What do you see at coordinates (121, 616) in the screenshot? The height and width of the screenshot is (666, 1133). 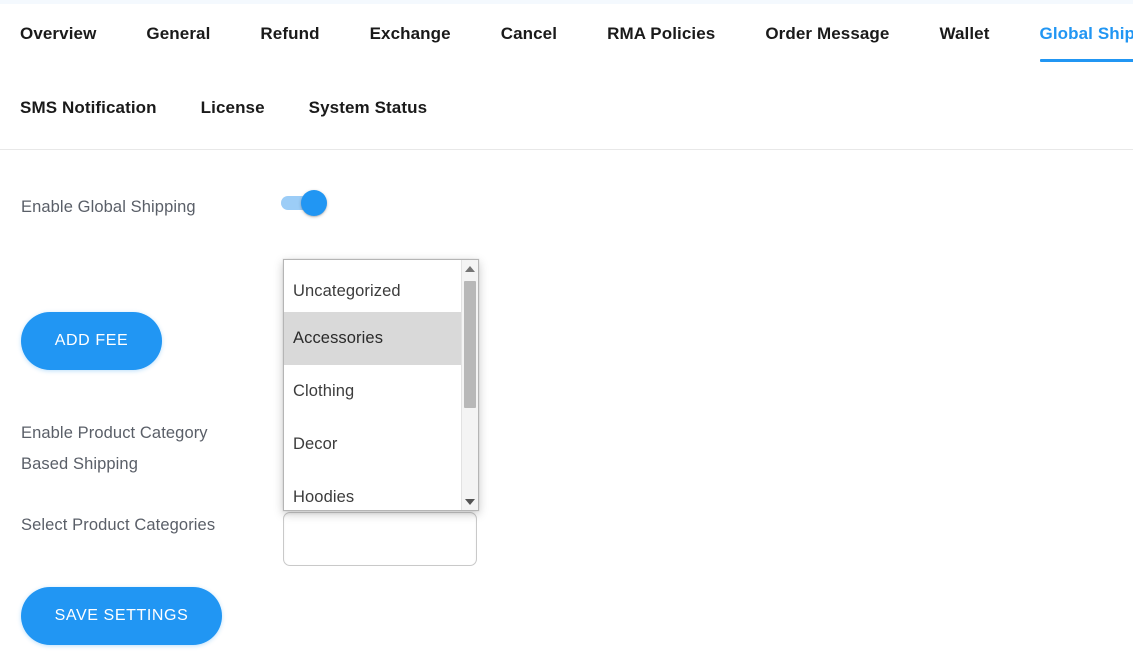 I see `save-settings-button: SAVE SETTINGS` at bounding box center [121, 616].